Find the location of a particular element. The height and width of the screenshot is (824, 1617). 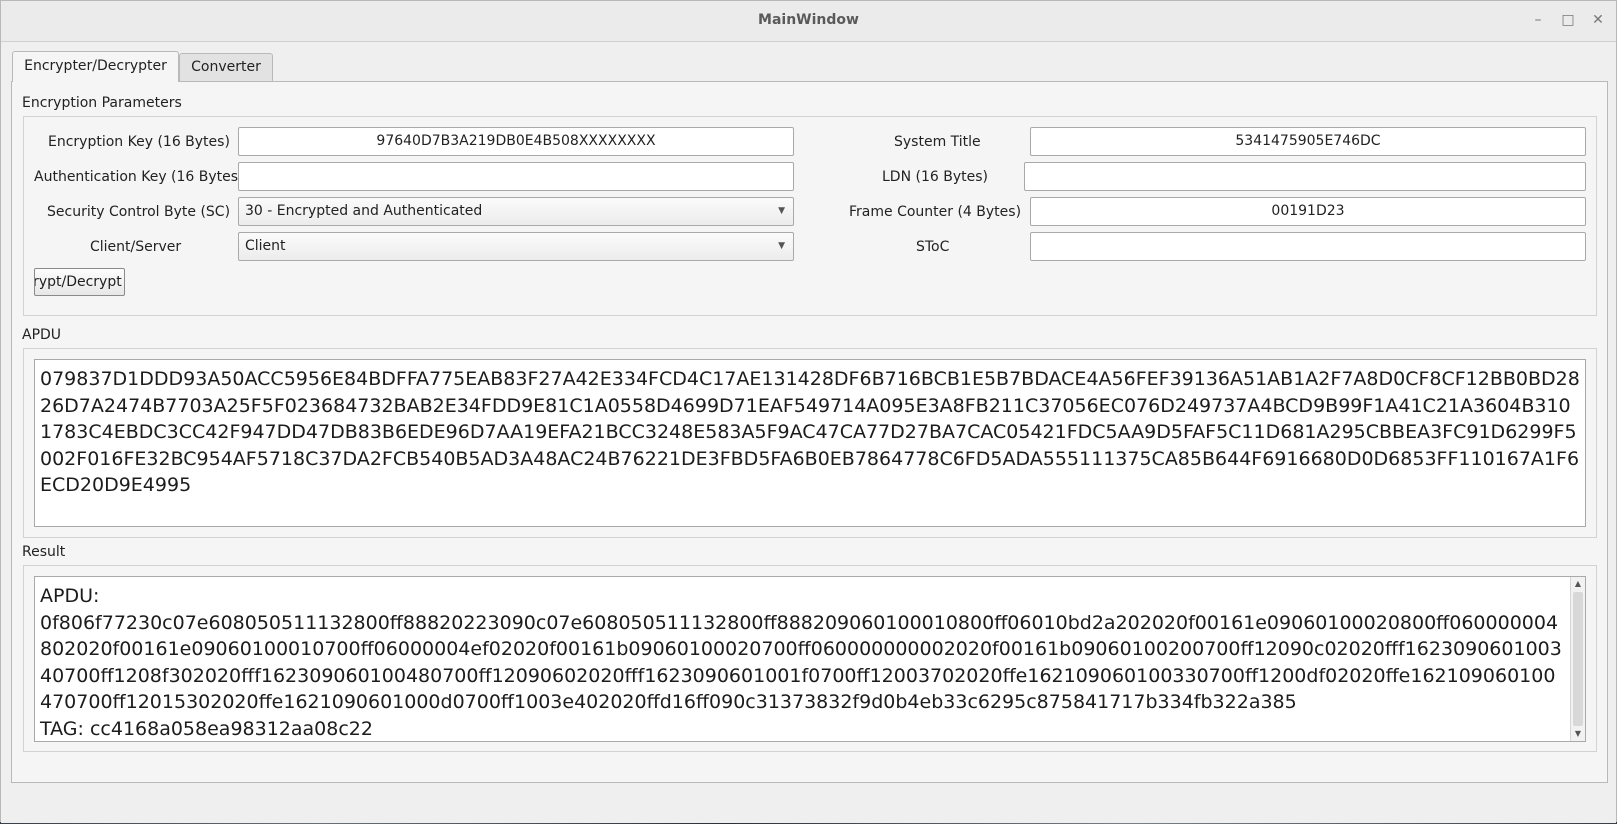

encryption-parameters-label: Encryption Parameters is located at coordinates (102, 103).